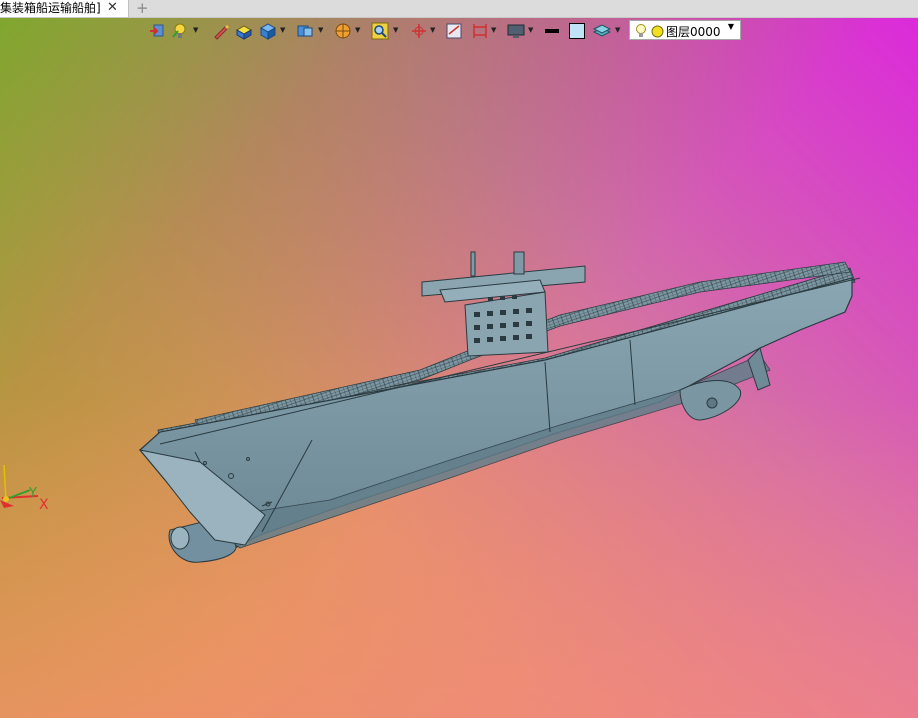 Image resolution: width=918 pixels, height=718 pixels. Describe the element at coordinates (221, 31) in the screenshot. I see `pencil-icon` at that location.